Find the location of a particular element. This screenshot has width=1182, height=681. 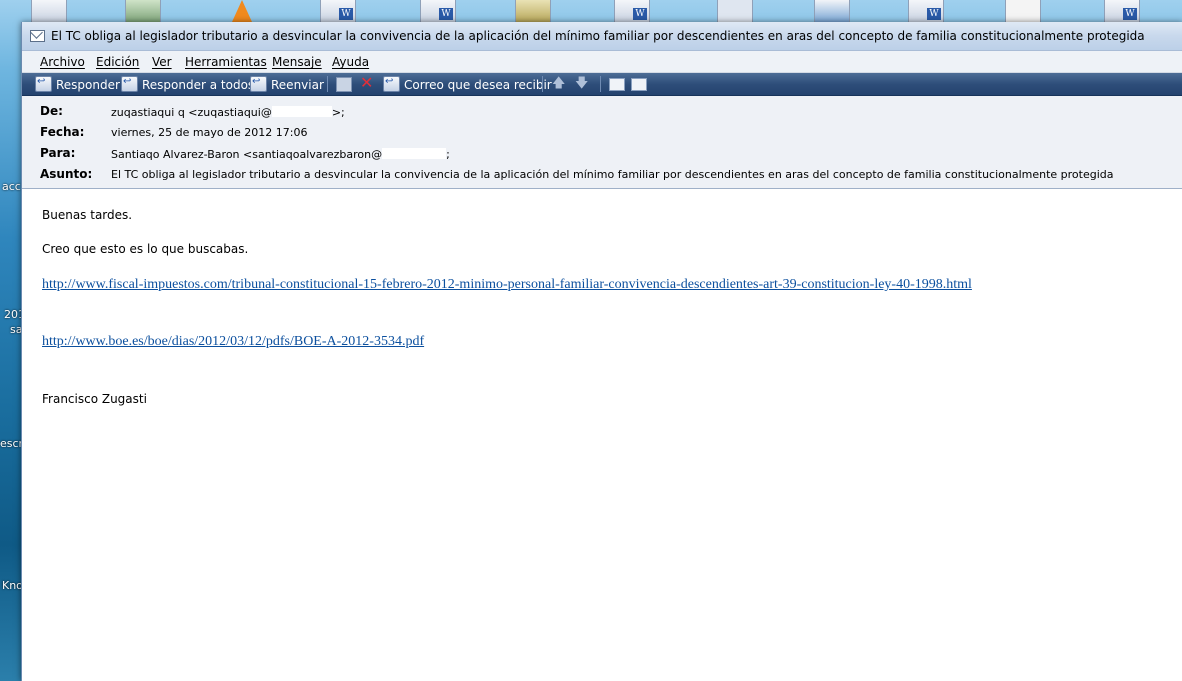

encoding-icon is located at coordinates (639, 84).